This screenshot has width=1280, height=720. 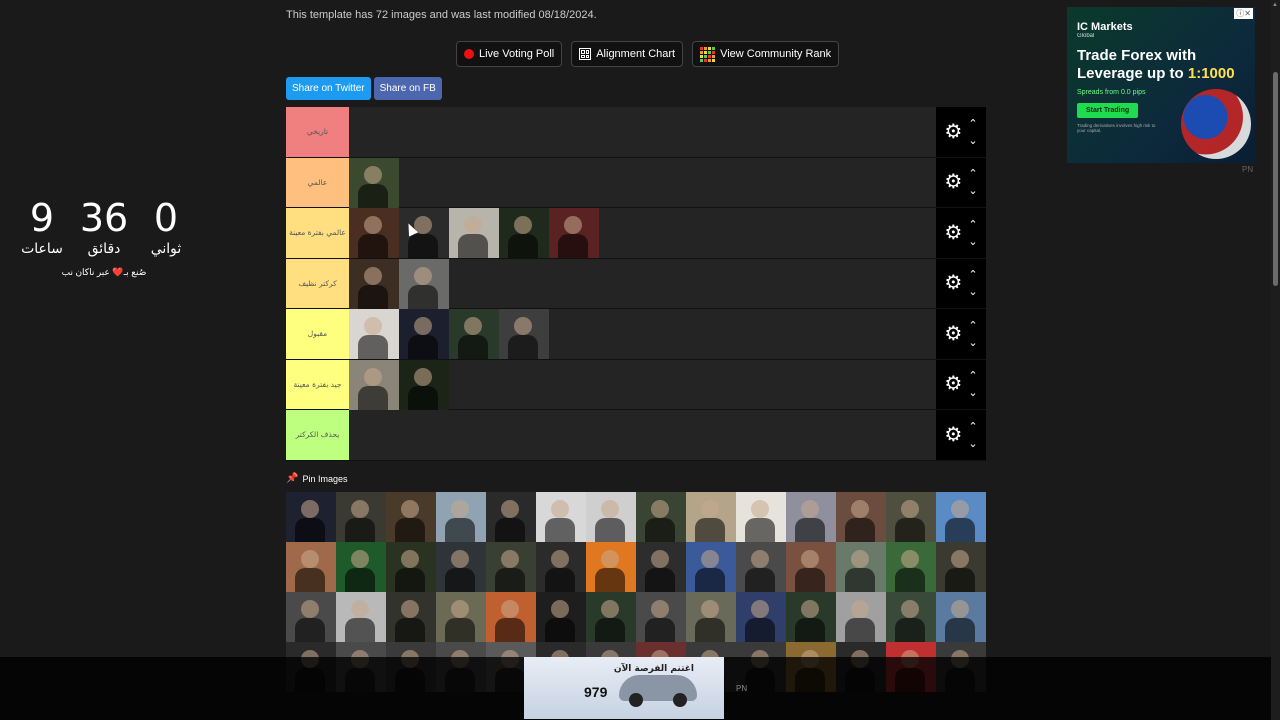 I want to click on minutes-value: 36, so click(x=104, y=218).